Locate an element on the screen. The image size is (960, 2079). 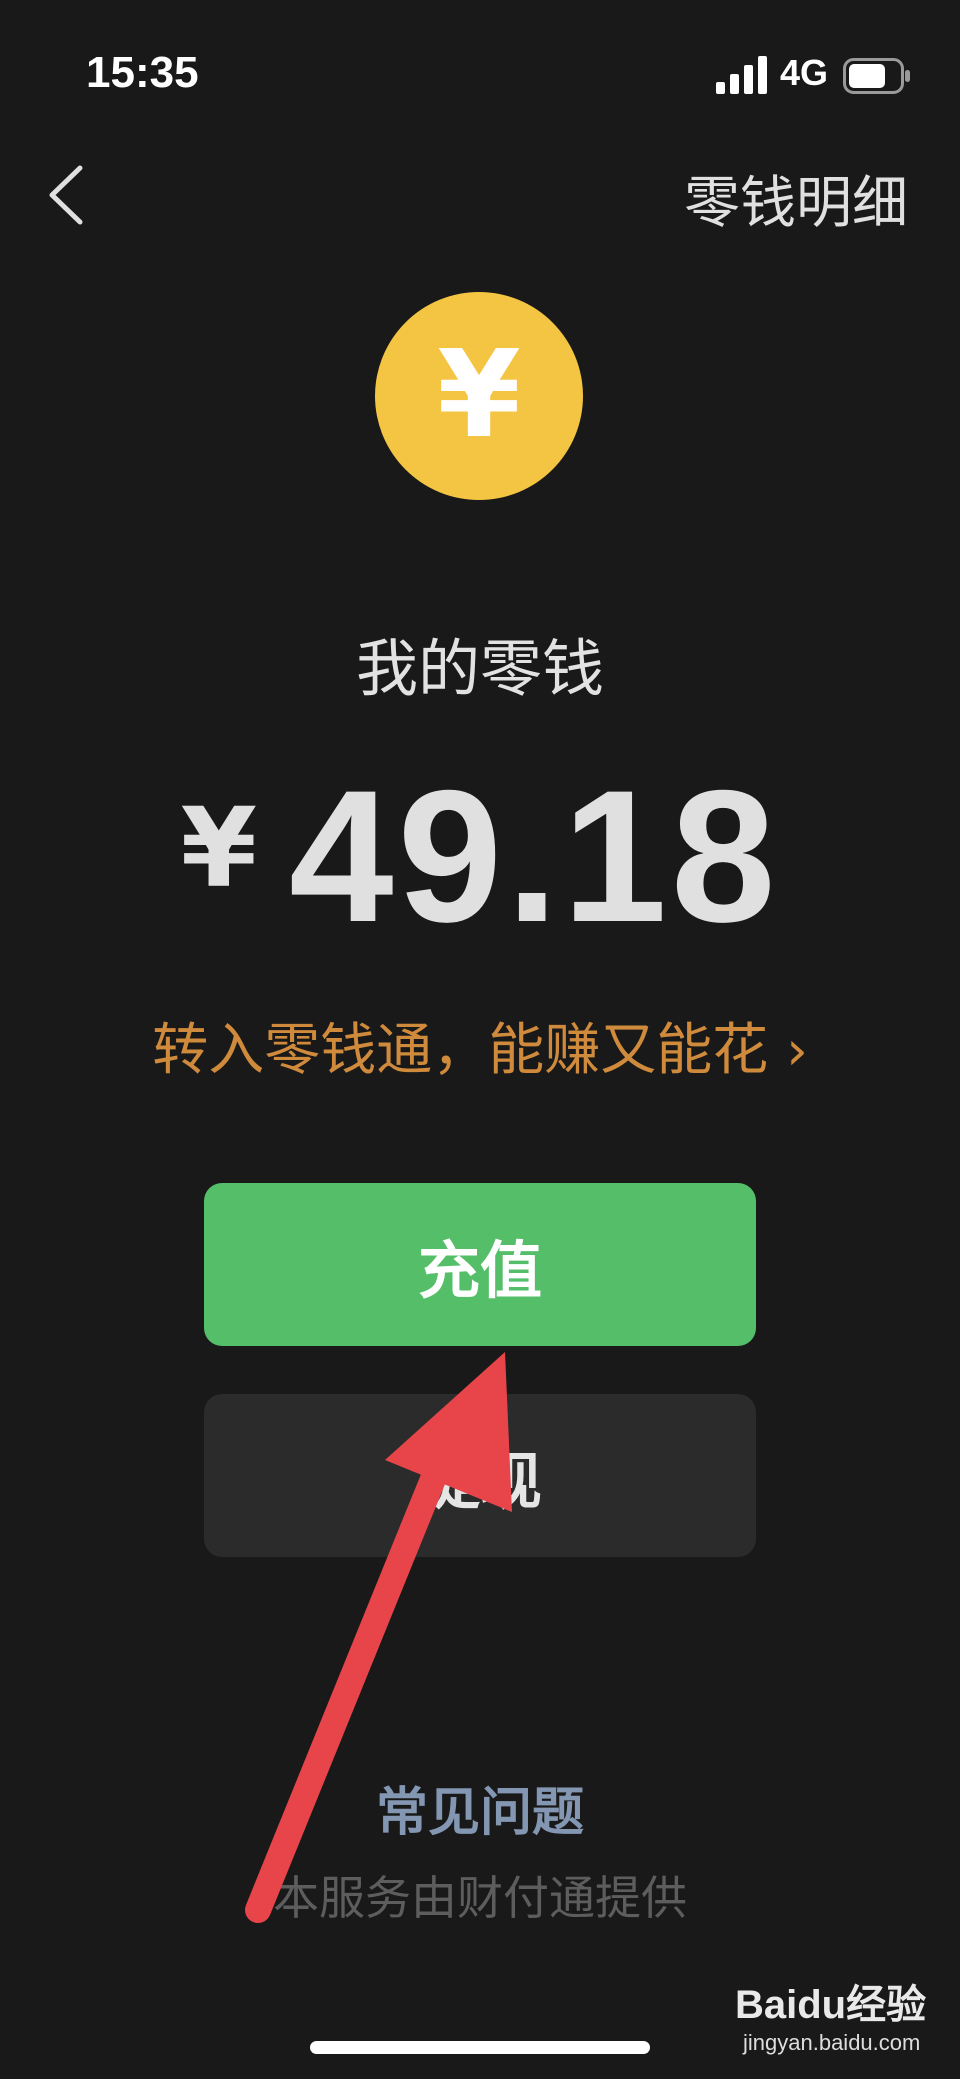
provider-note: 本服务由财付通提供 is located at coordinates (480, 1898).